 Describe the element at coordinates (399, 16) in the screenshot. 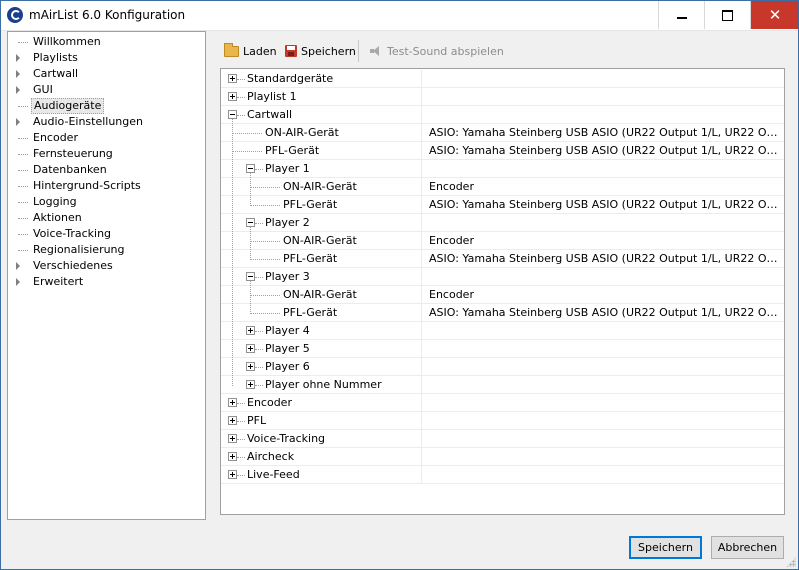

I see `title-bar: mAirList 6.0 Konfiguration ✕` at that location.